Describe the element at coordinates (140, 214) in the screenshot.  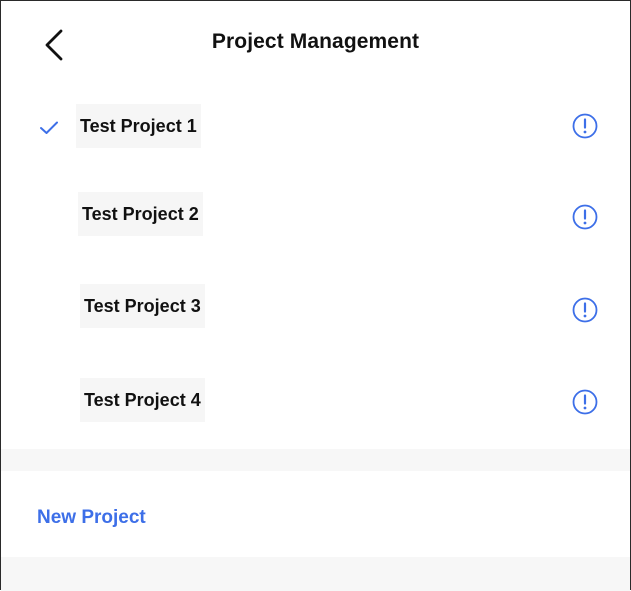
I see `project-item-label: Test Project 2` at that location.